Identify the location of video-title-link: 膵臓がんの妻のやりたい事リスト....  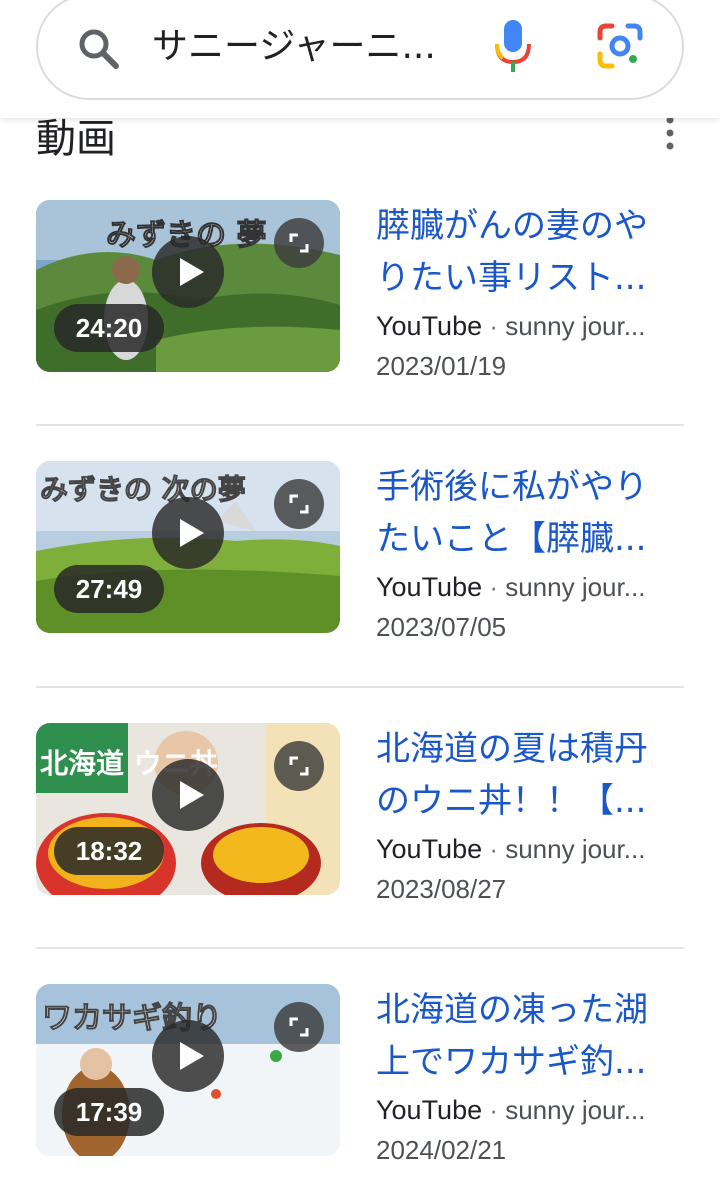
(528, 252).